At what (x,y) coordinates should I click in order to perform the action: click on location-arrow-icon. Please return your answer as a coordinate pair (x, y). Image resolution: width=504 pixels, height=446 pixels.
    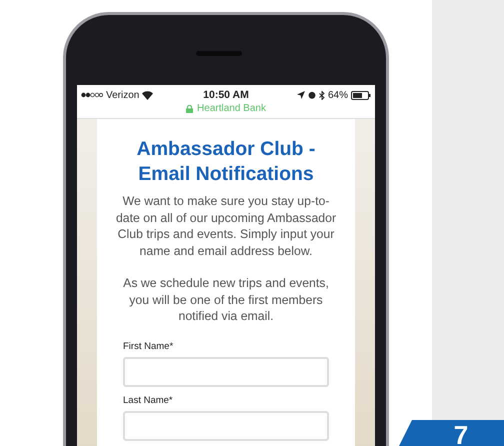
    Looking at the image, I should click on (300, 95).